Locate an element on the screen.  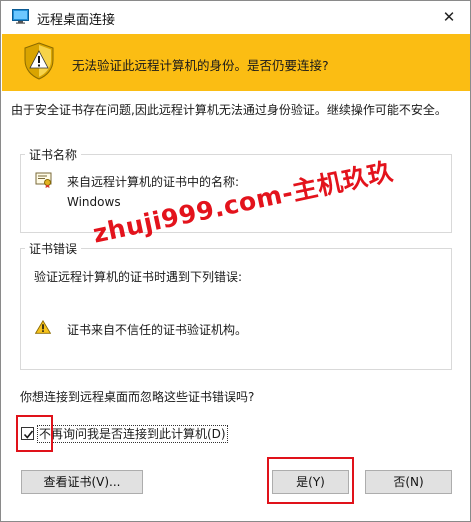
checkbox-highlight-annotation is located at coordinates (34, 433).